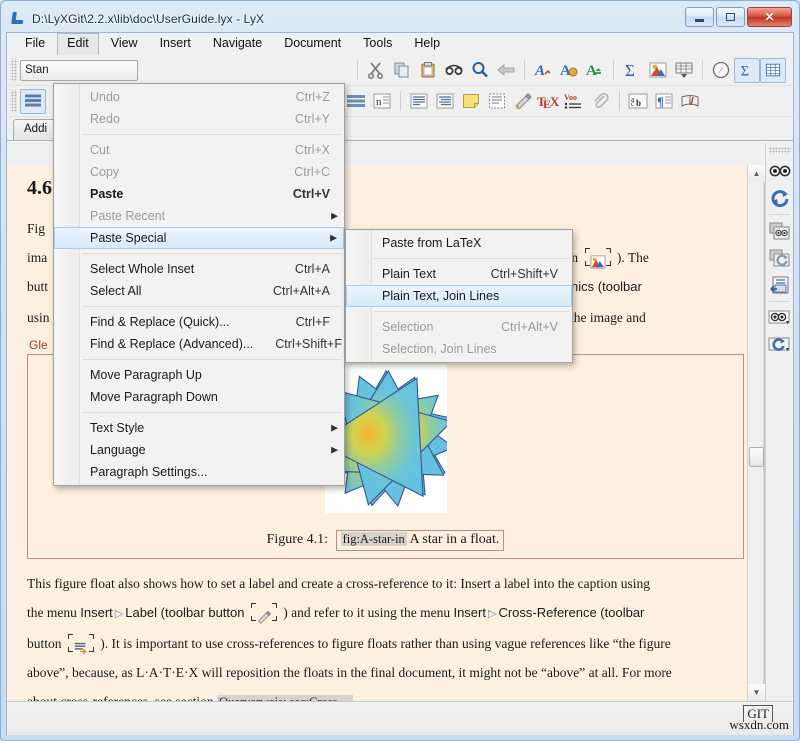 The image size is (800, 741). I want to click on menu-item-language: Language ▶, so click(199, 450).